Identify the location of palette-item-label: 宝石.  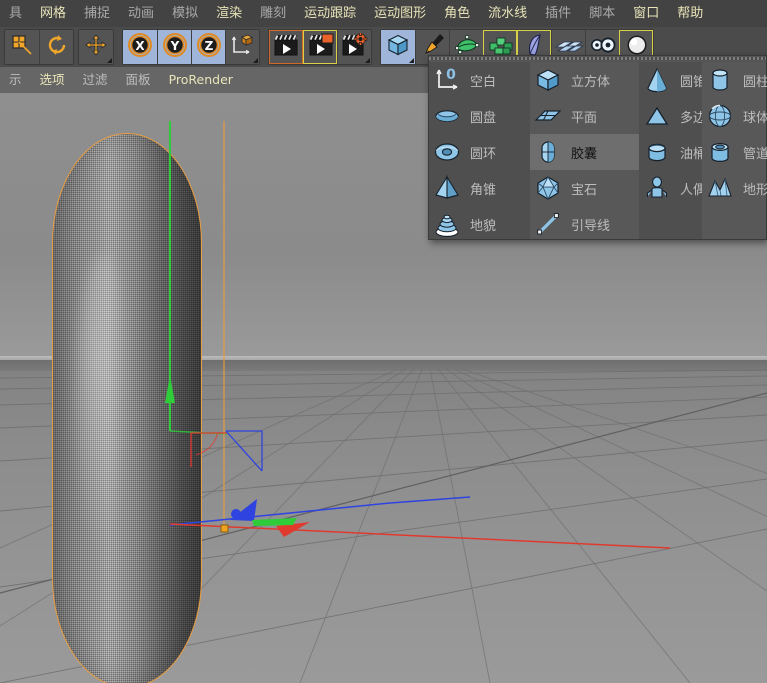
(584, 190).